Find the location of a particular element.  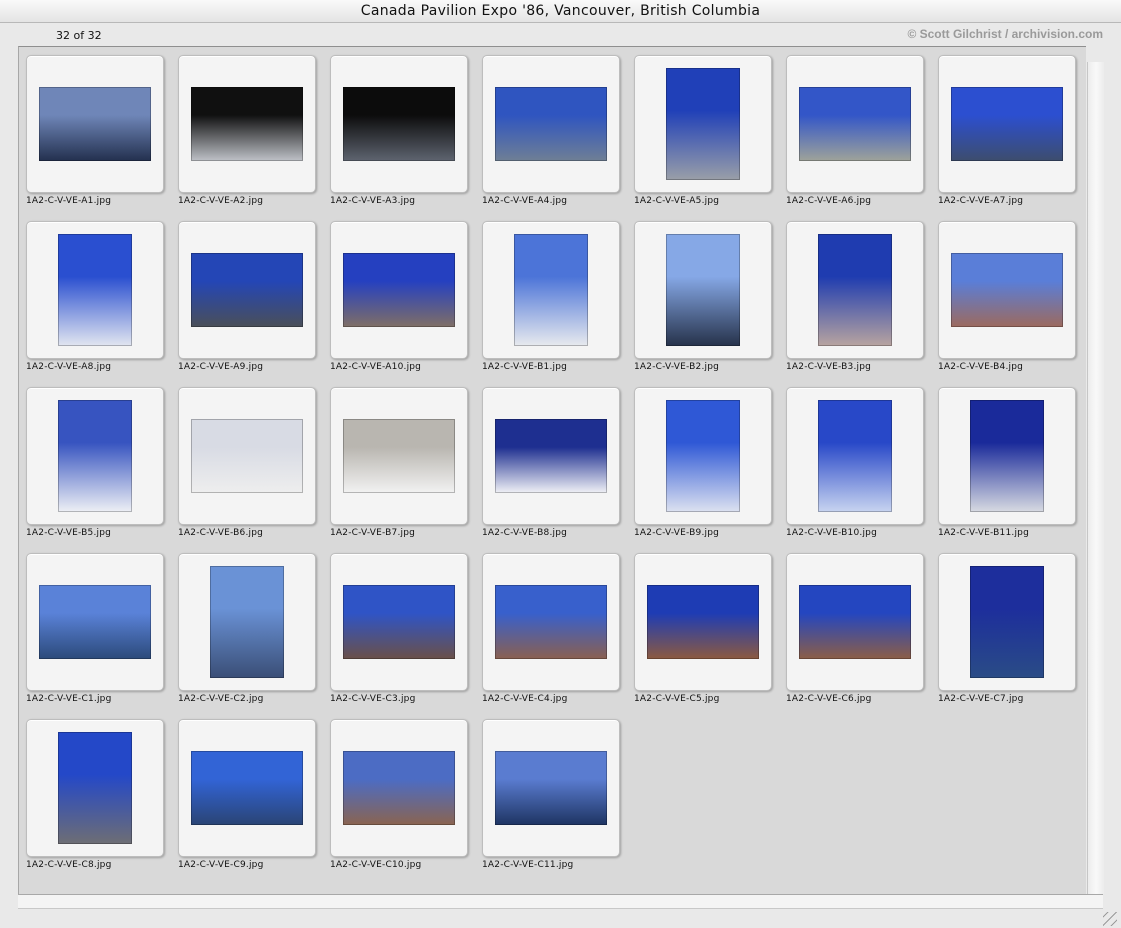

thumbnail-filename: 1A2-C-V-VE-A8.jpg is located at coordinates (69, 367).